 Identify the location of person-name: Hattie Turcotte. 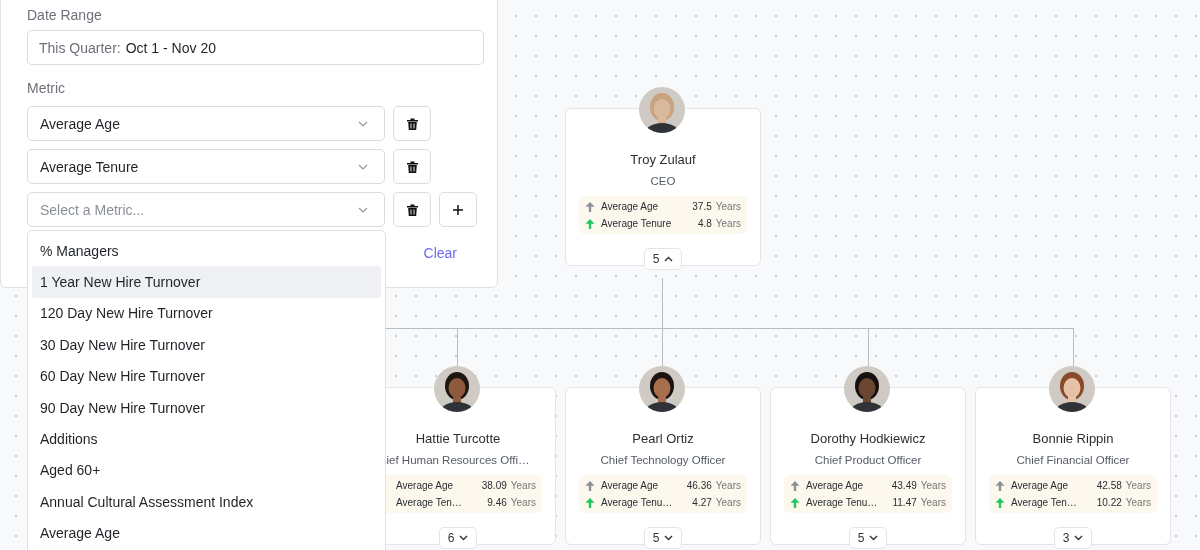
(458, 438).